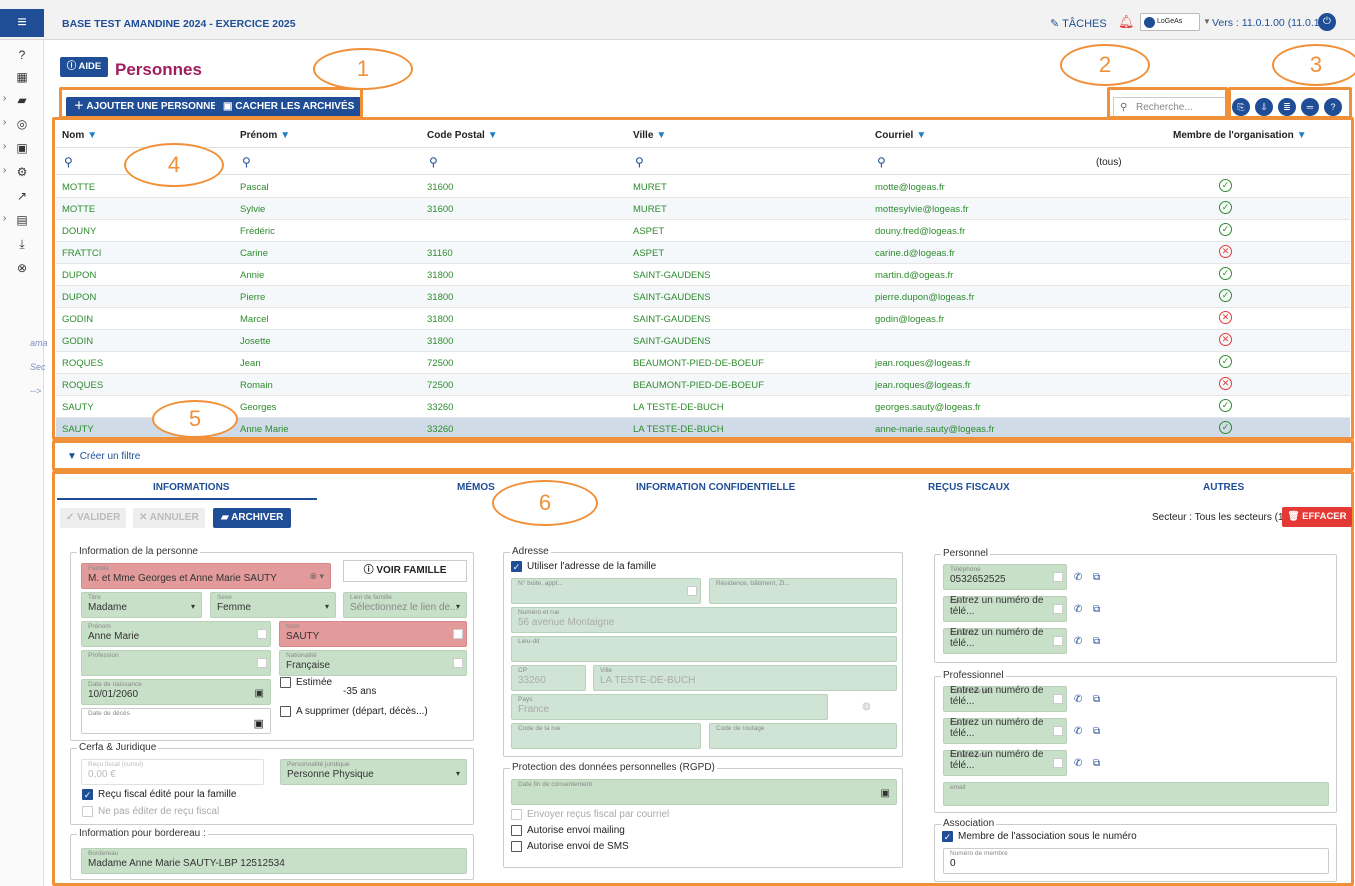 This screenshot has width=1355, height=886. Describe the element at coordinates (530, 551) in the screenshot. I see `fieldset-legend: Adresse` at that location.